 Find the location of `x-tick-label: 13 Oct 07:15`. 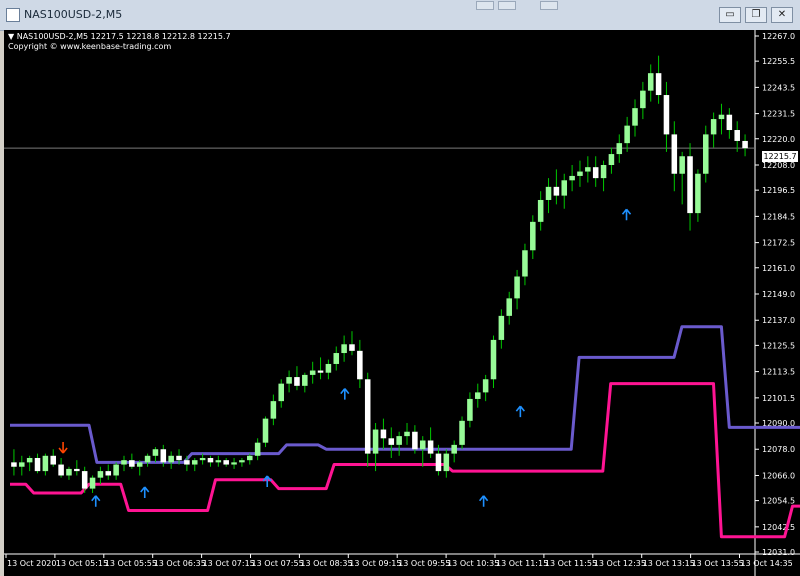

x-tick-label: 13 Oct 07:15 is located at coordinates (229, 563).